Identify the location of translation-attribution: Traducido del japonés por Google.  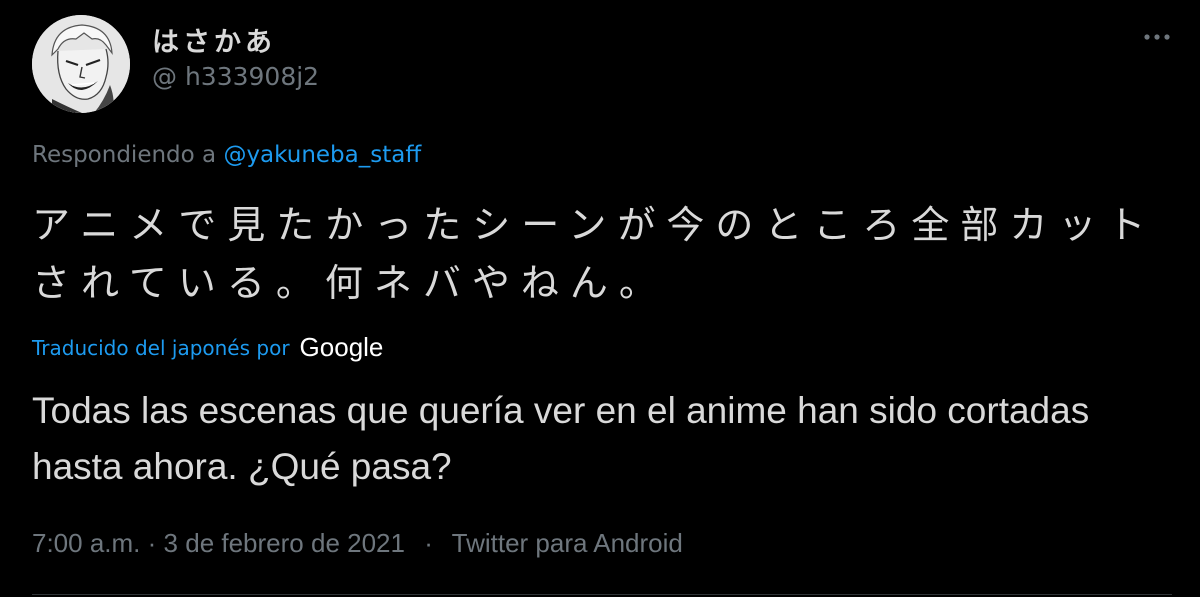
(207, 347).